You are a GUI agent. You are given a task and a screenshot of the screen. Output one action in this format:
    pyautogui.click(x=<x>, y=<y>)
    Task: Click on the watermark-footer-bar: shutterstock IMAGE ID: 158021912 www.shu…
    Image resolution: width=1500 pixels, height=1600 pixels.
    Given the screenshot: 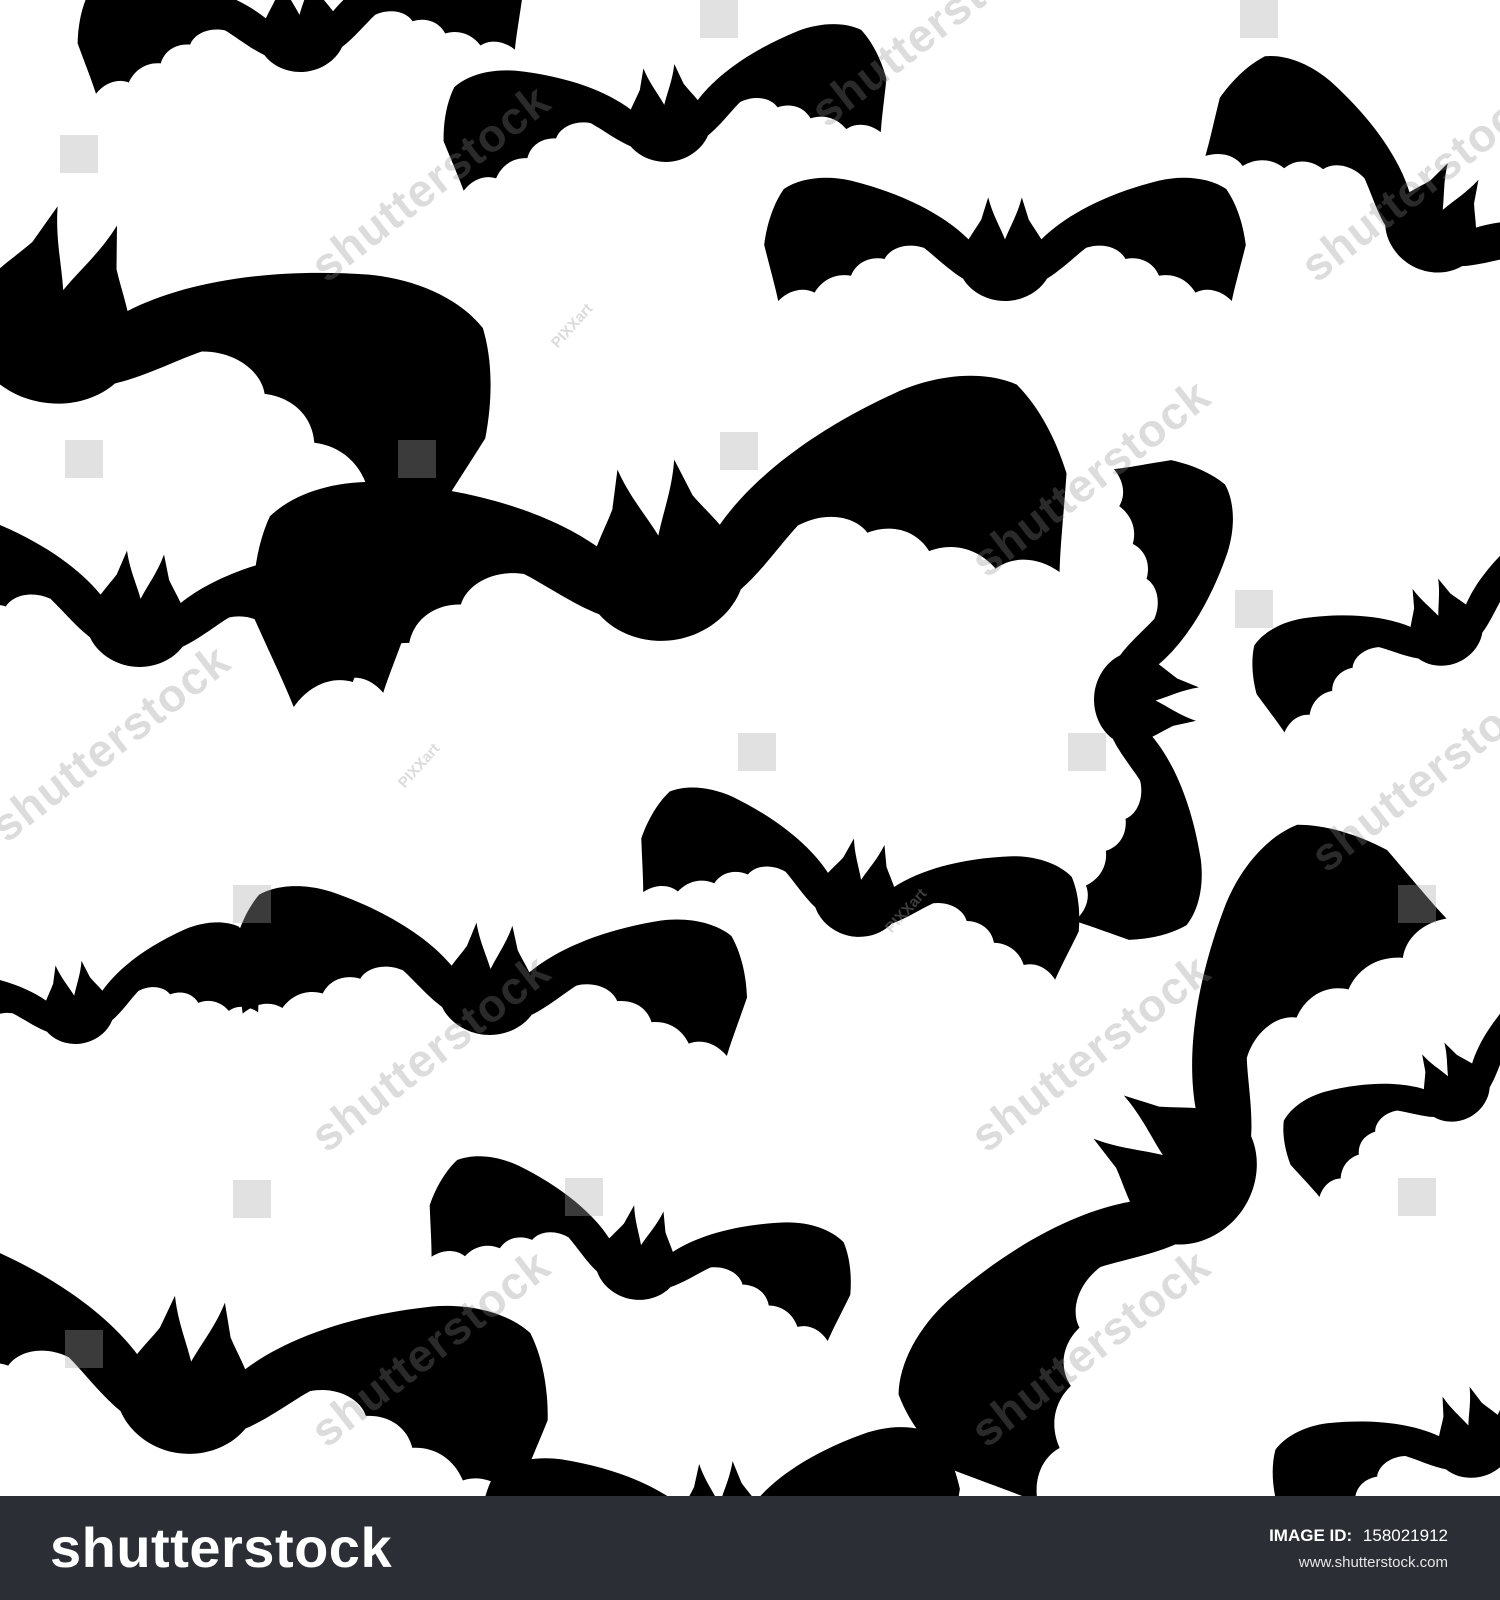 What is the action you would take?
    pyautogui.click(x=750, y=1548)
    